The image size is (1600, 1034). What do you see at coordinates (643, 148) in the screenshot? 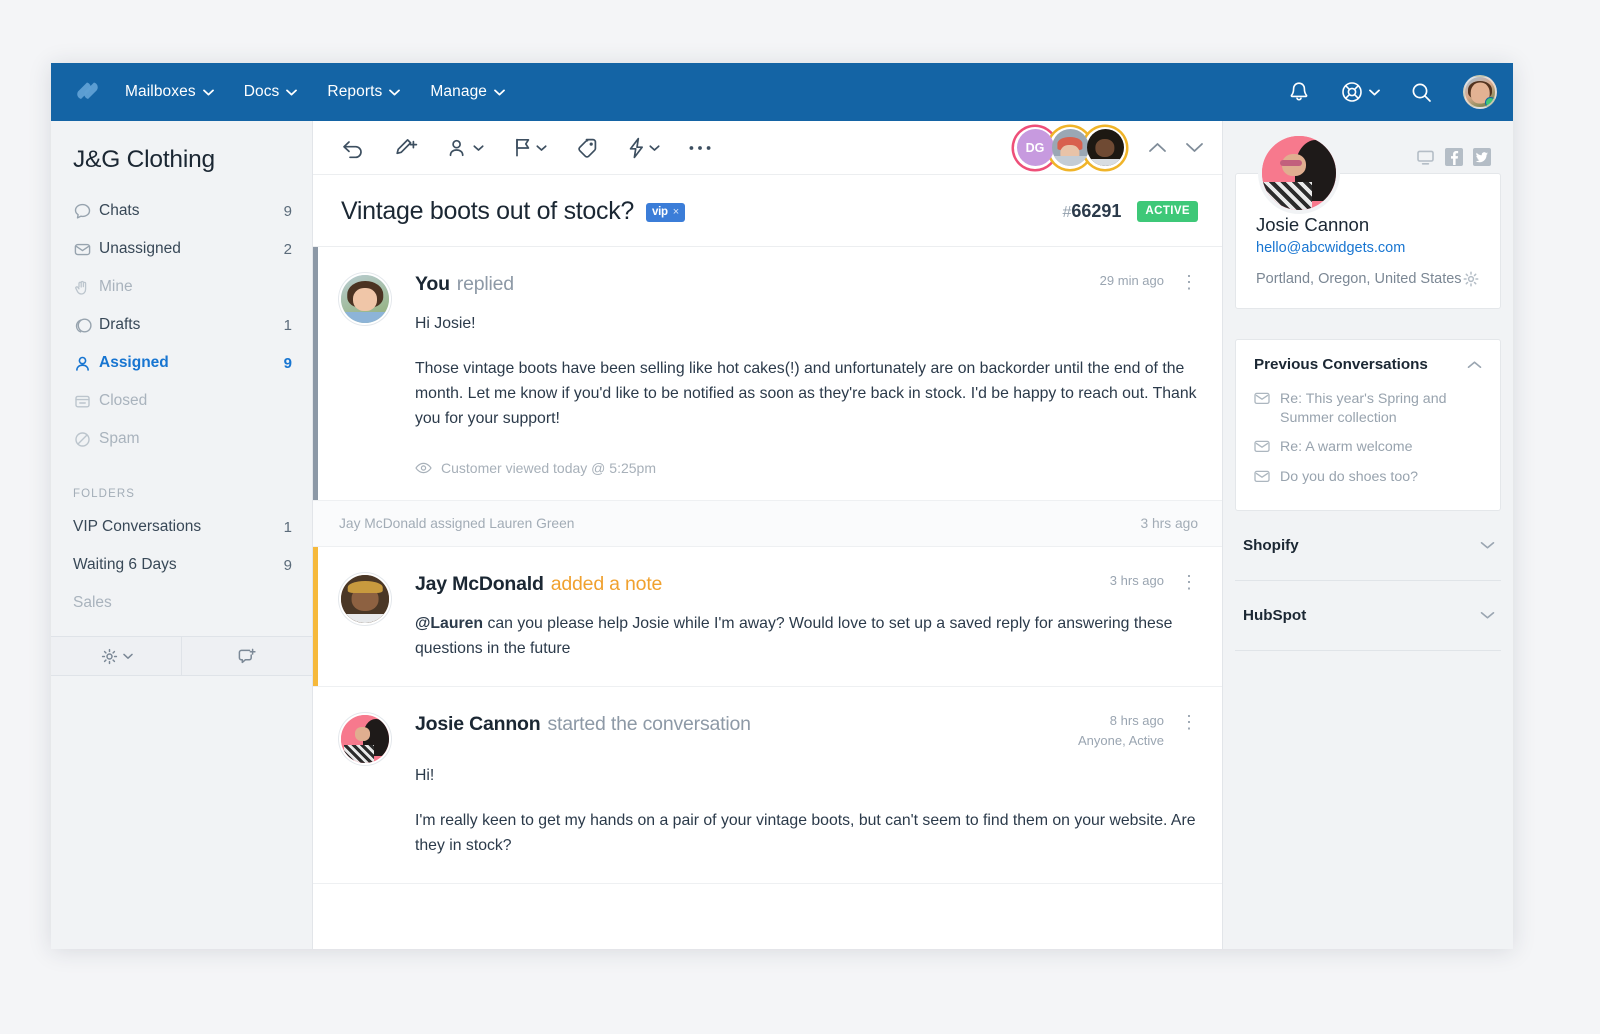
I see `workflow-button` at bounding box center [643, 148].